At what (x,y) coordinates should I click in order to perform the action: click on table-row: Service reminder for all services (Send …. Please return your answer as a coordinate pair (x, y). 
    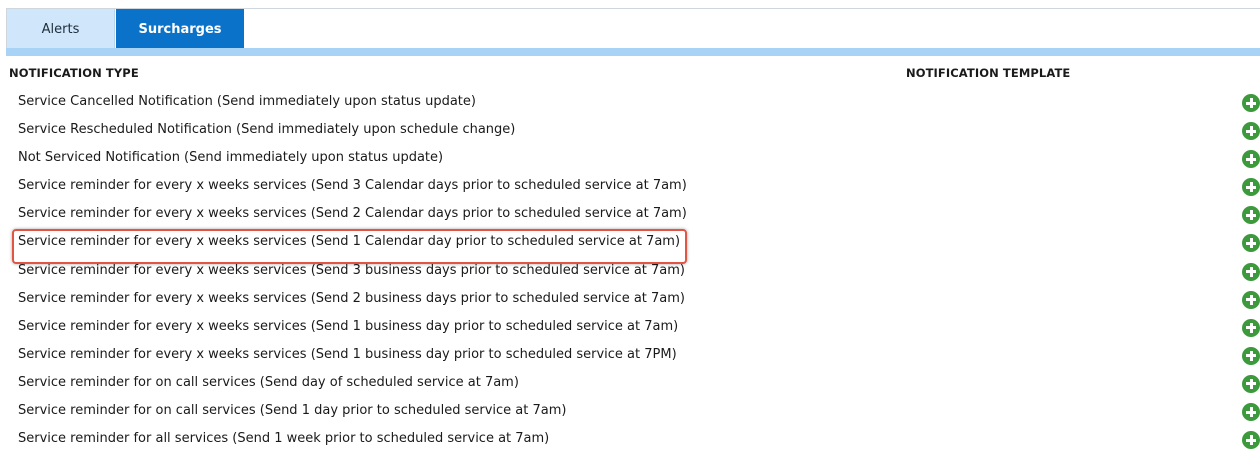
    Looking at the image, I should click on (630, 441).